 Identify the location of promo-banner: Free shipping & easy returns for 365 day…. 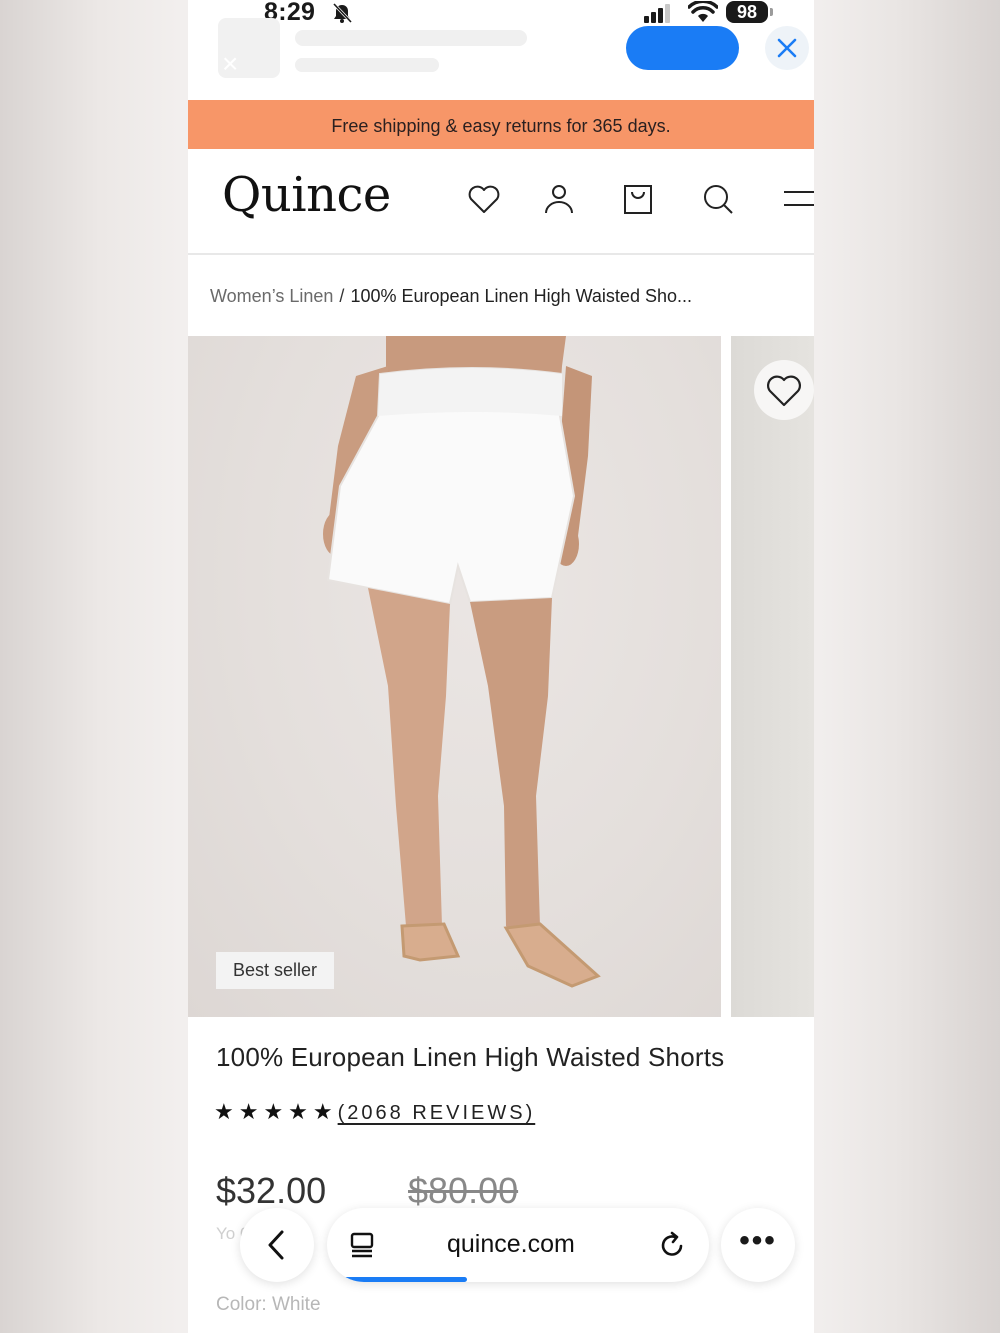
(501, 124).